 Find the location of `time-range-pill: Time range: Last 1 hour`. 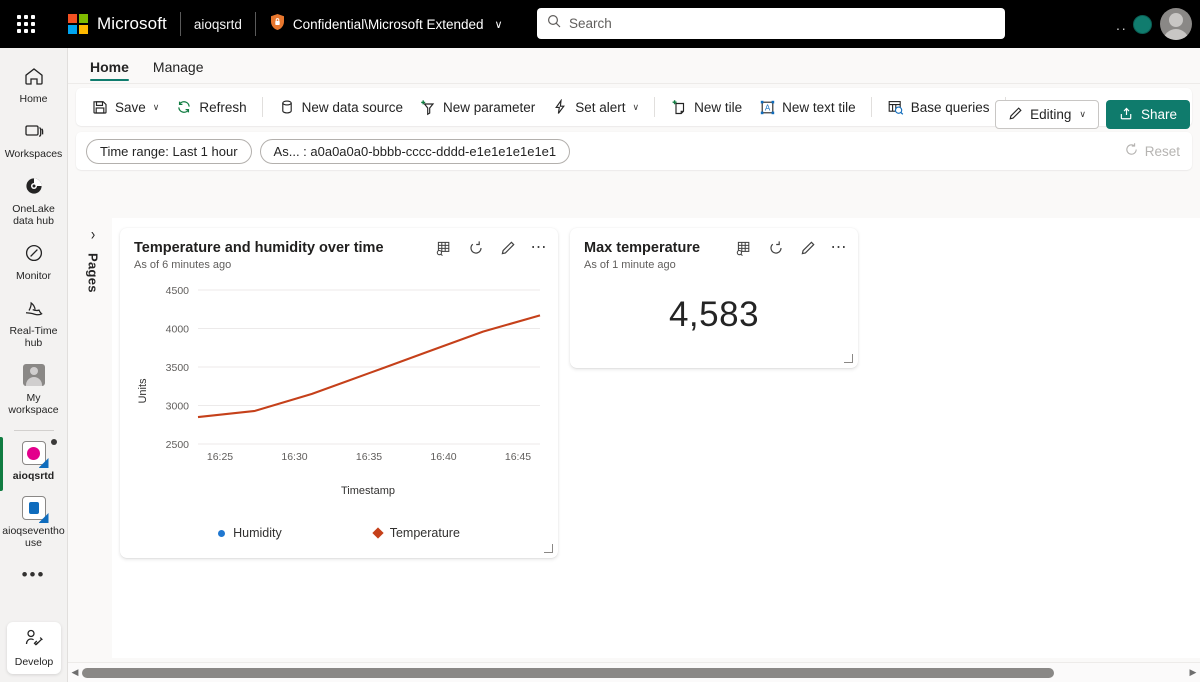

time-range-pill: Time range: Last 1 hour is located at coordinates (169, 151).